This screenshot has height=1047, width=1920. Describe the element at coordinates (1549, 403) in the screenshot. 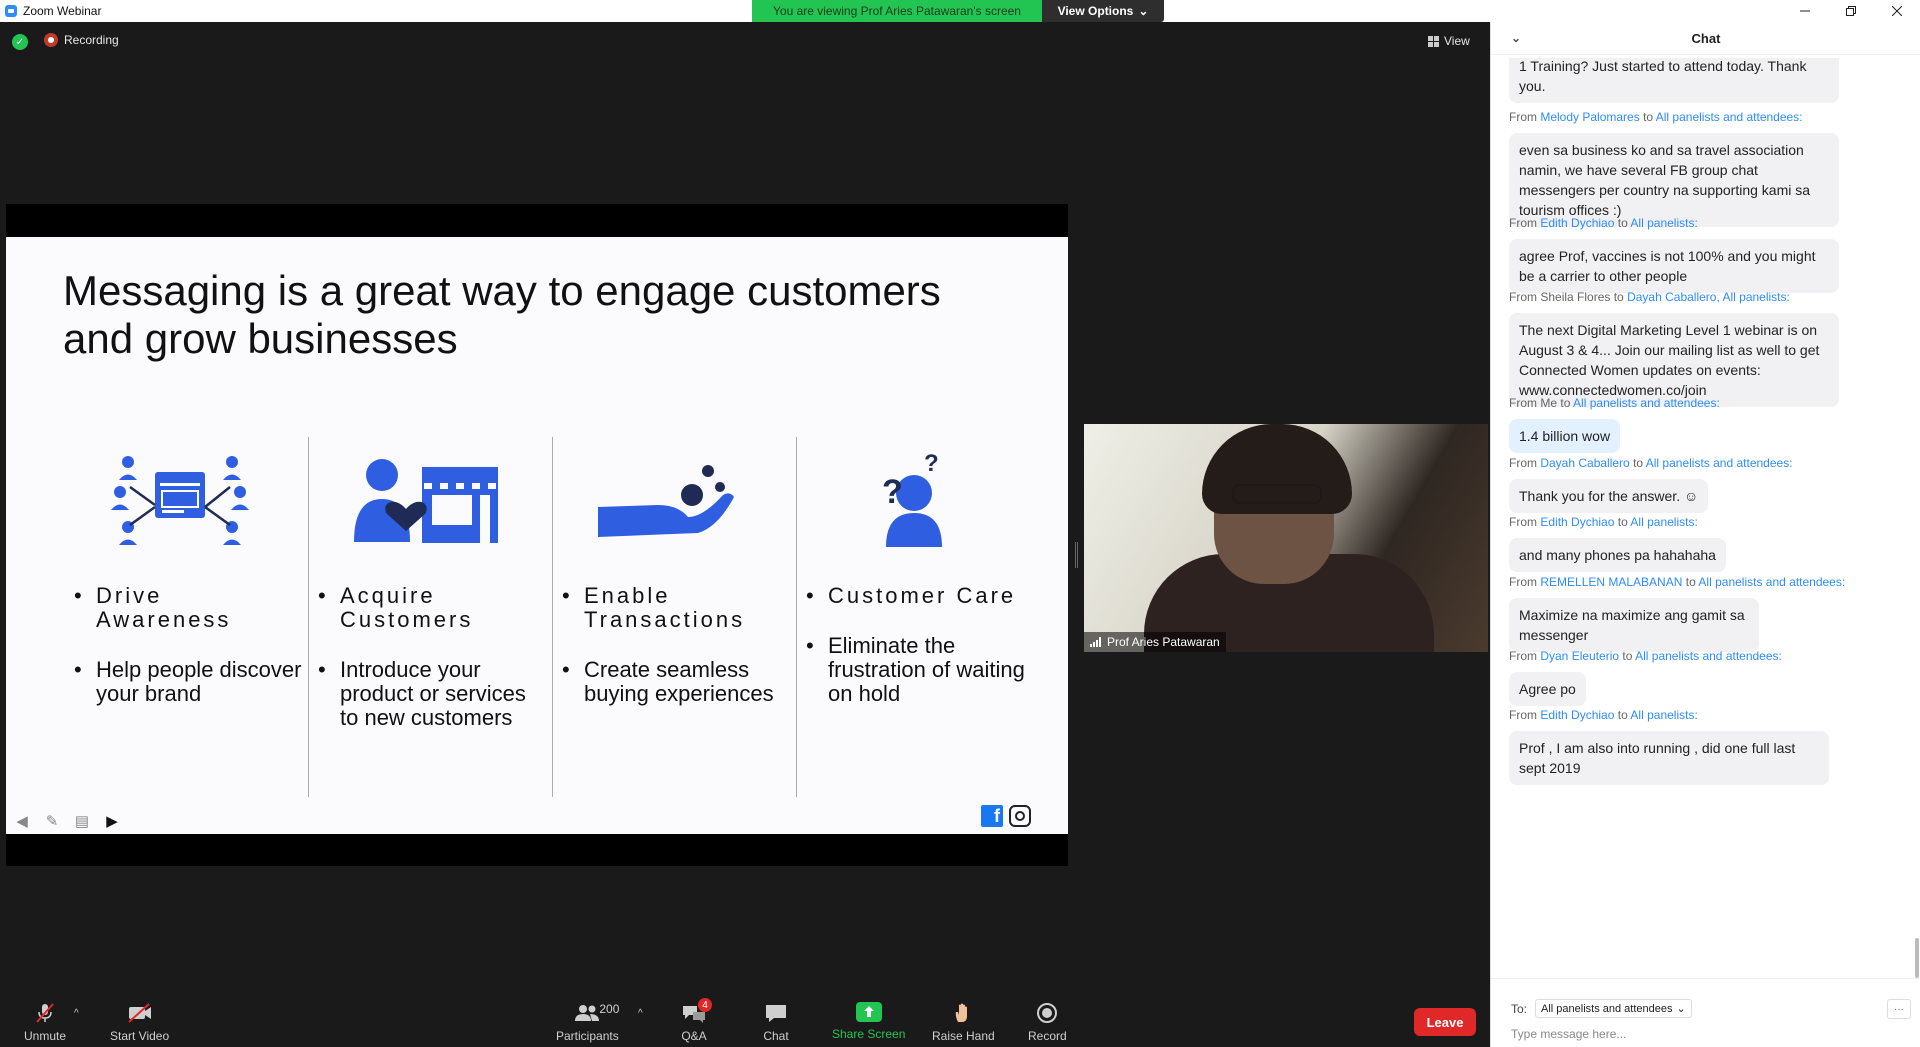

I see `message-sender: Me` at that location.